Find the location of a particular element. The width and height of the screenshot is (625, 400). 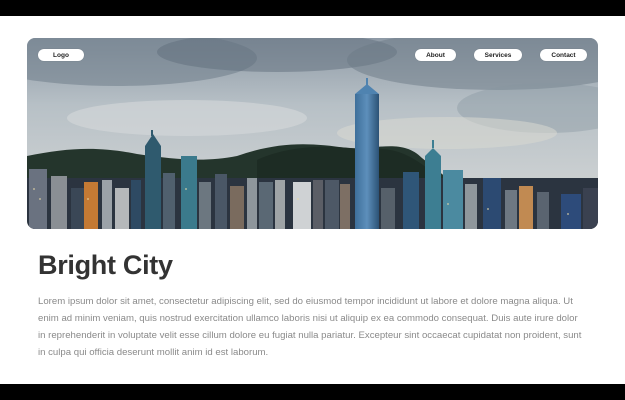

logo: Logo is located at coordinates (61, 55).